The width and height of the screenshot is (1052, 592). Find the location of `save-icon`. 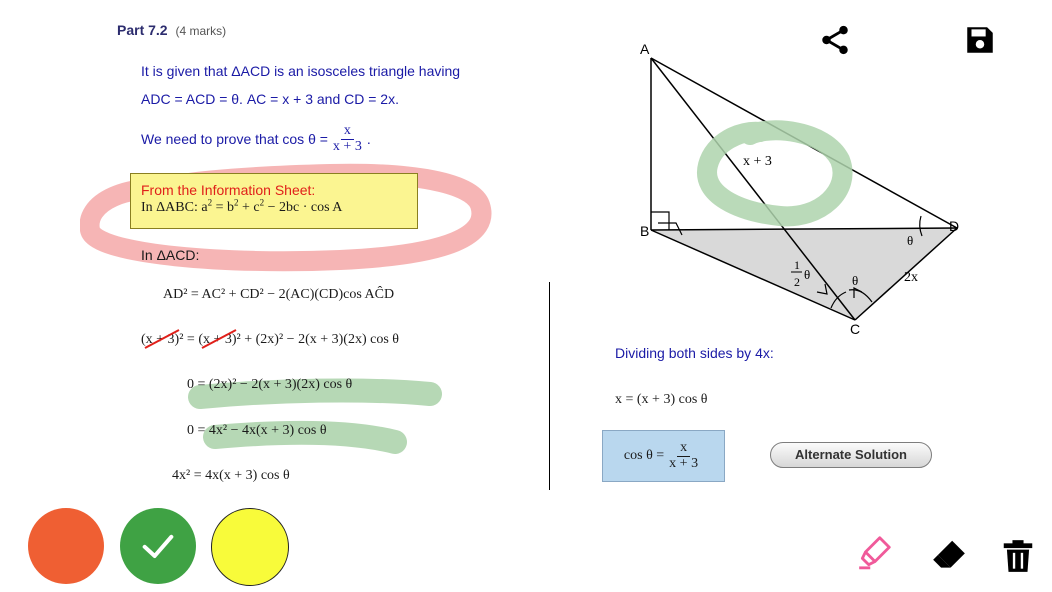

save-icon is located at coordinates (980, 40).